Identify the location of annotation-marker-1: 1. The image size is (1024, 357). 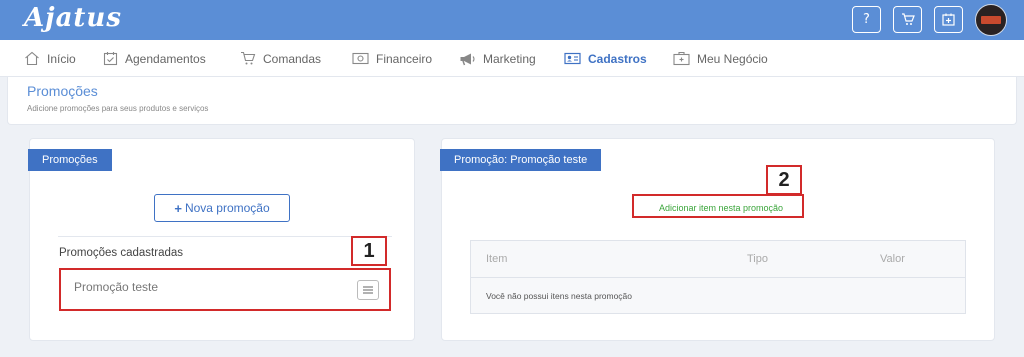
(369, 251).